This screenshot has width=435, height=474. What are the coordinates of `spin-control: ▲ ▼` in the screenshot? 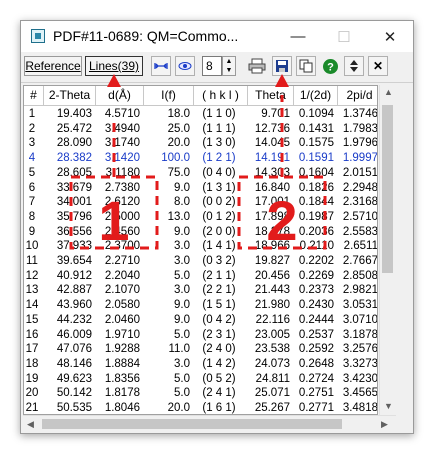 It's located at (229, 66).